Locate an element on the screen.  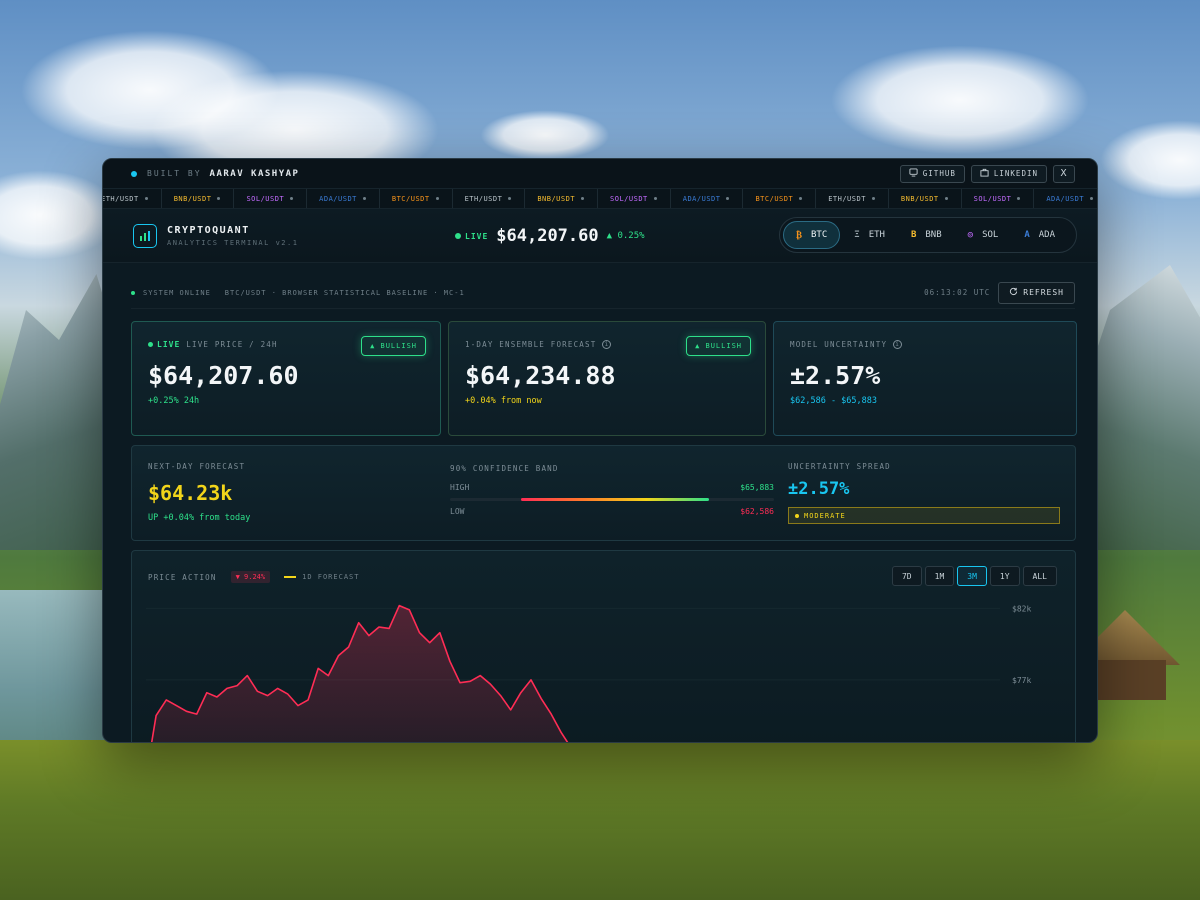
coin-tab-eth: Ξ ETH is located at coordinates (869, 235).